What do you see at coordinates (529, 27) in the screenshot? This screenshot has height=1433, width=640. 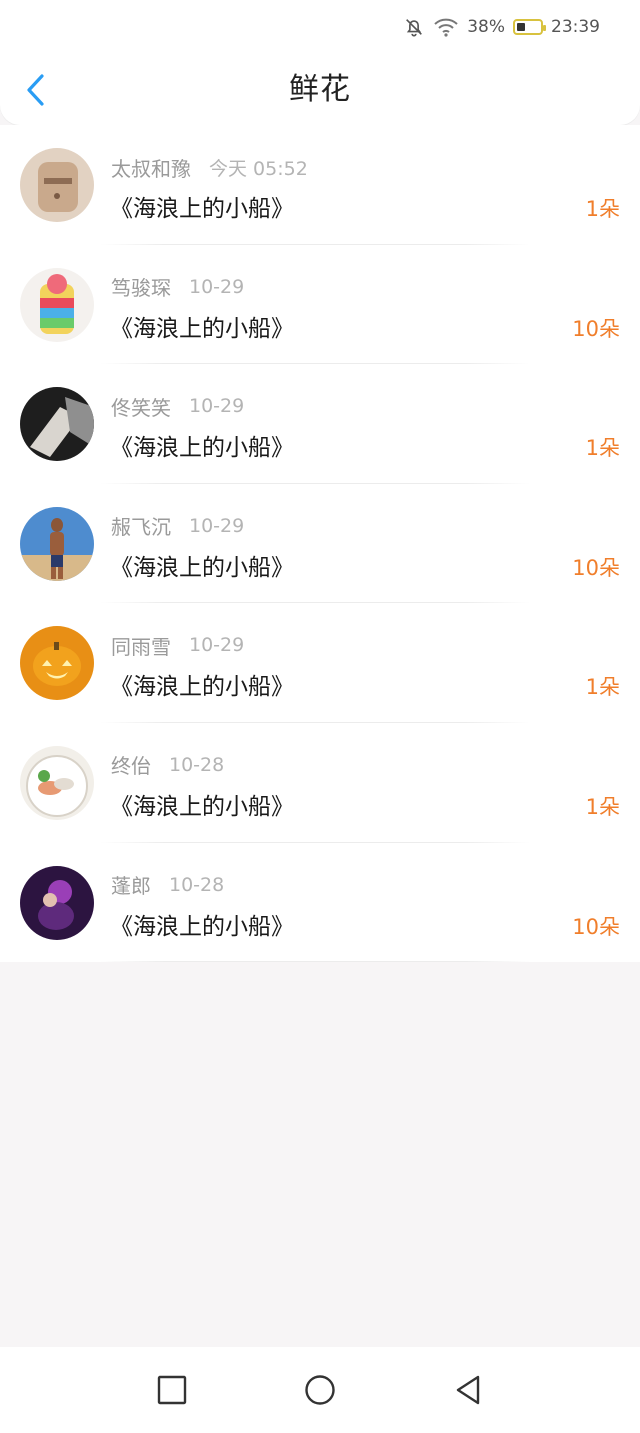 I see `battery-icon` at bounding box center [529, 27].